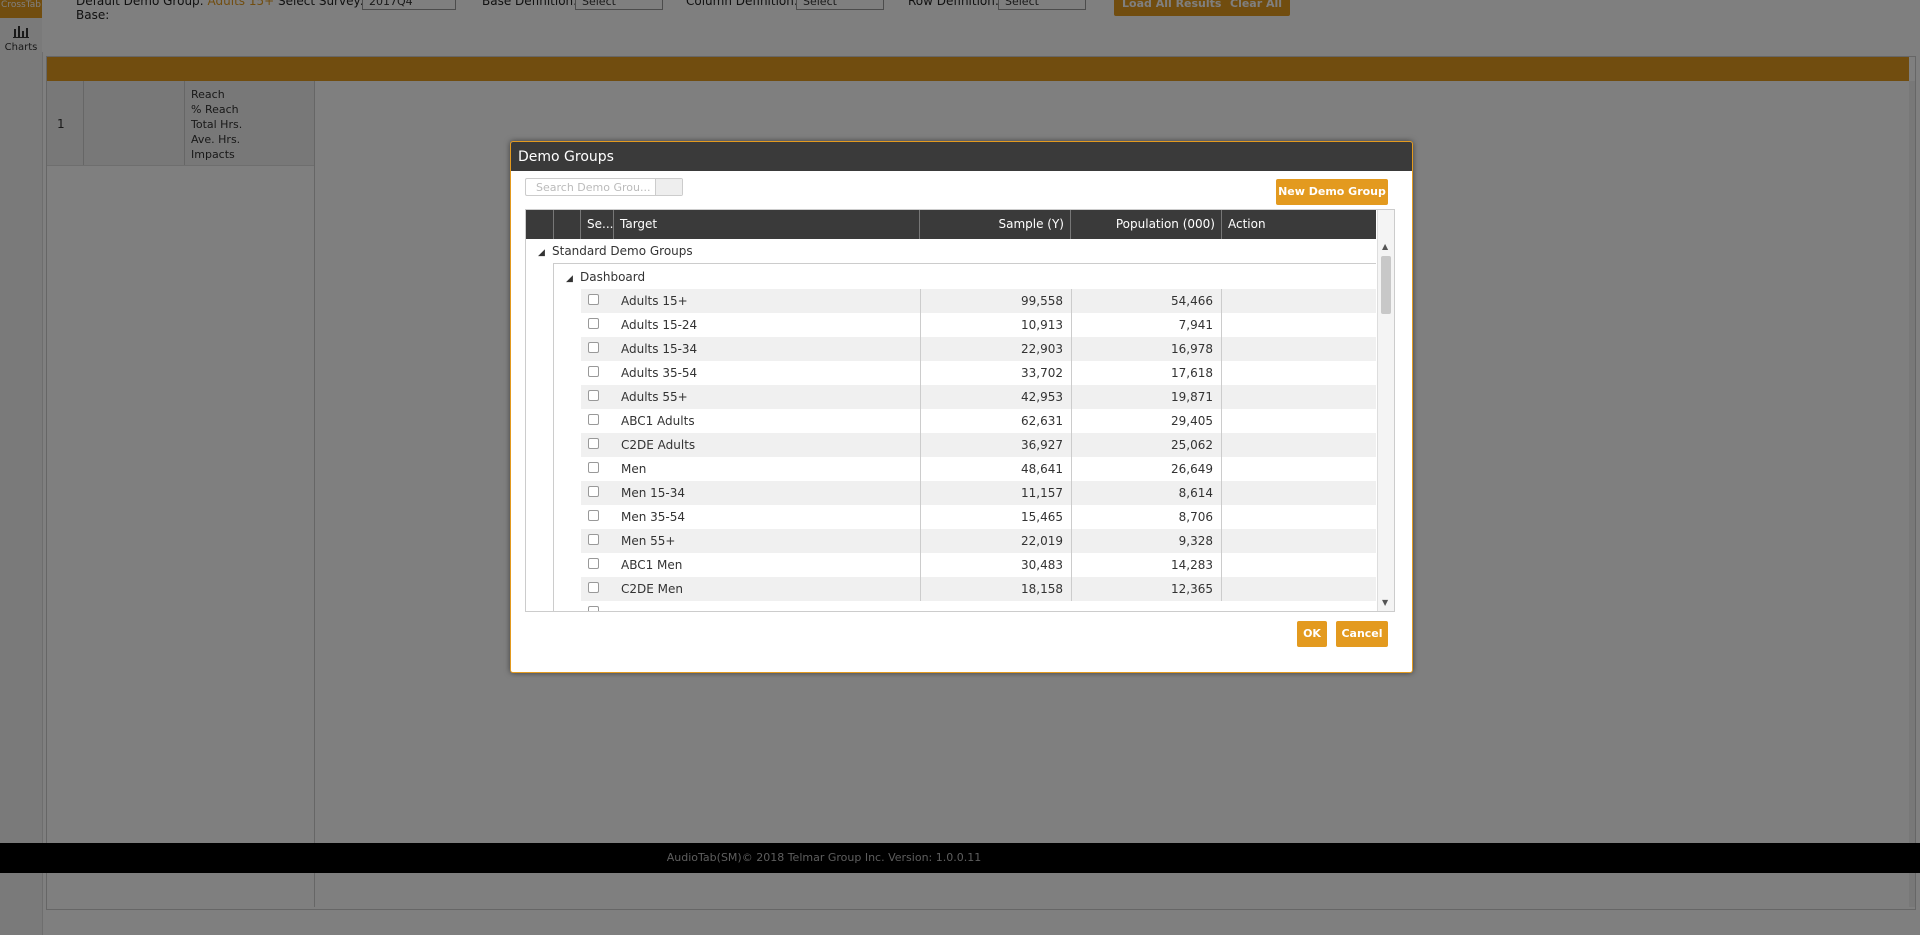  Describe the element at coordinates (658, 421) in the screenshot. I see `row-target: ABC1 Adults` at that location.